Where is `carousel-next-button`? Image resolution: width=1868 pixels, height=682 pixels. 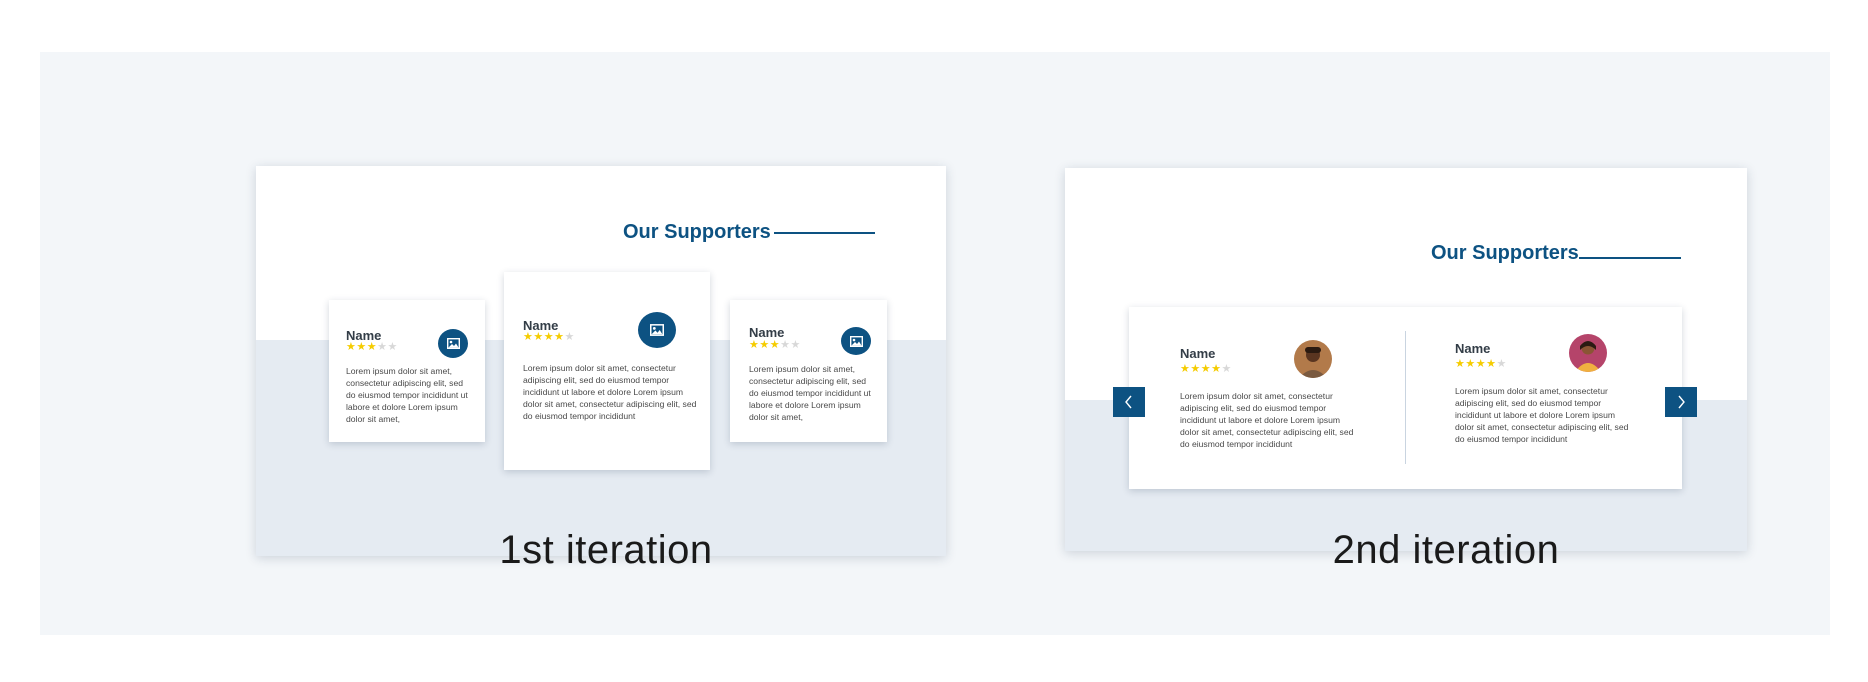 carousel-next-button is located at coordinates (1681, 402).